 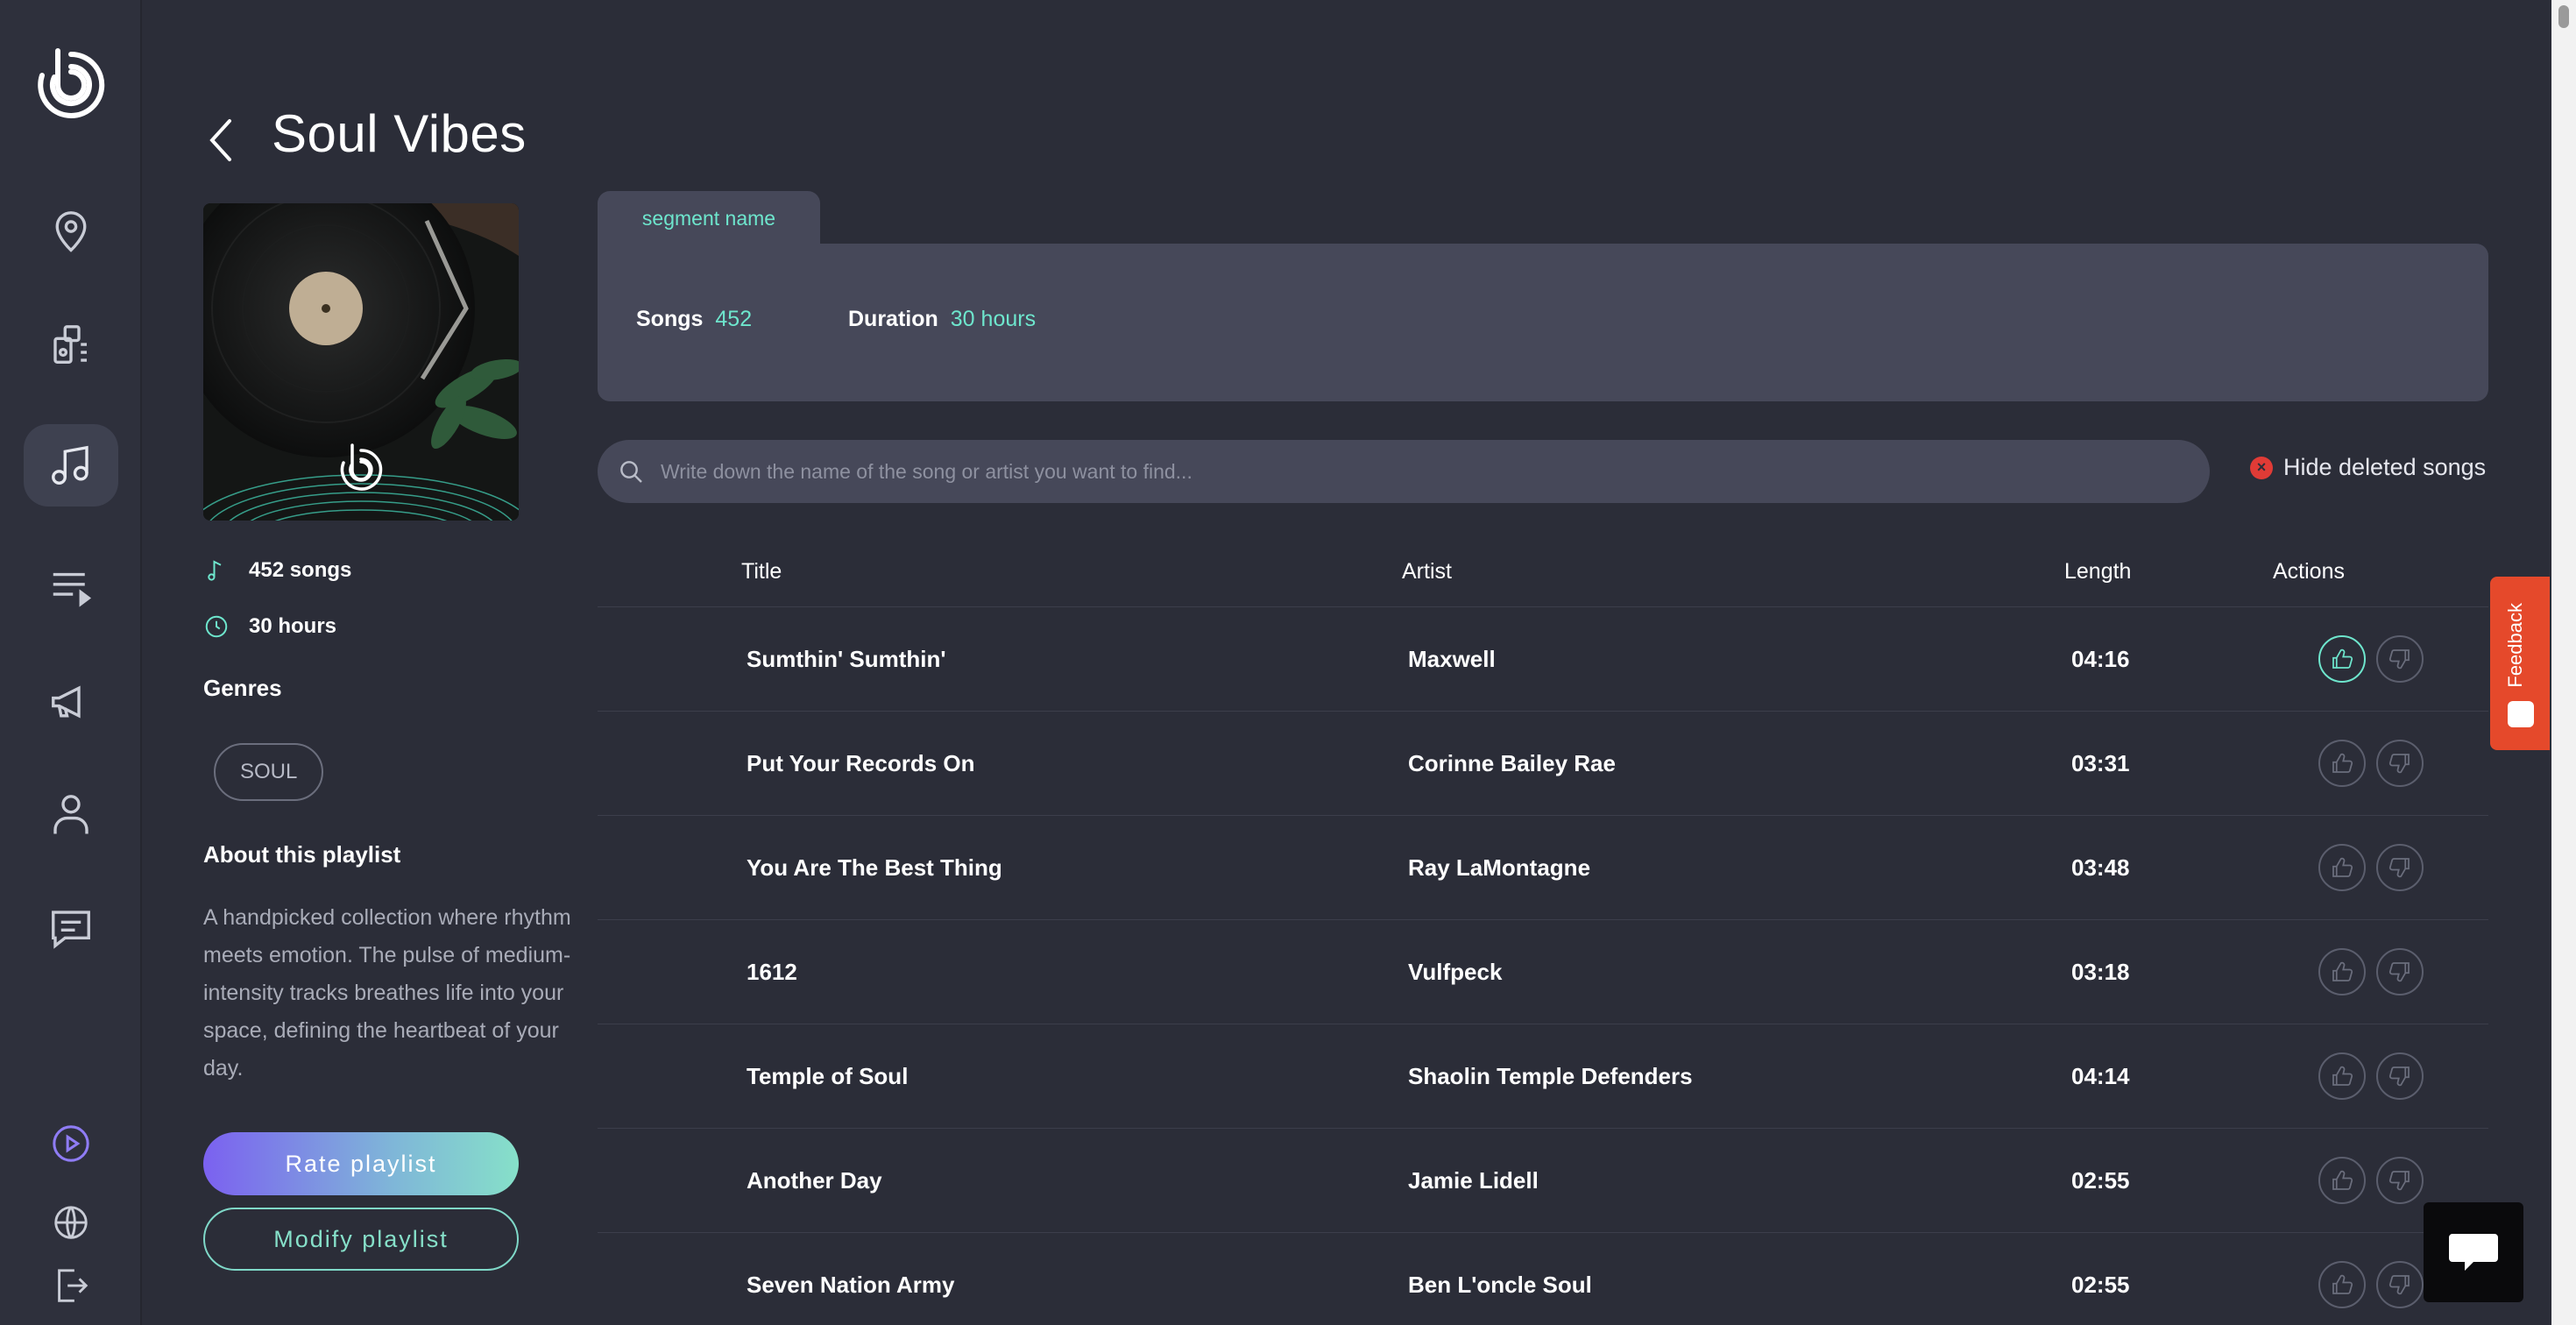 What do you see at coordinates (2100, 763) in the screenshot?
I see `song-length: 03:31` at bounding box center [2100, 763].